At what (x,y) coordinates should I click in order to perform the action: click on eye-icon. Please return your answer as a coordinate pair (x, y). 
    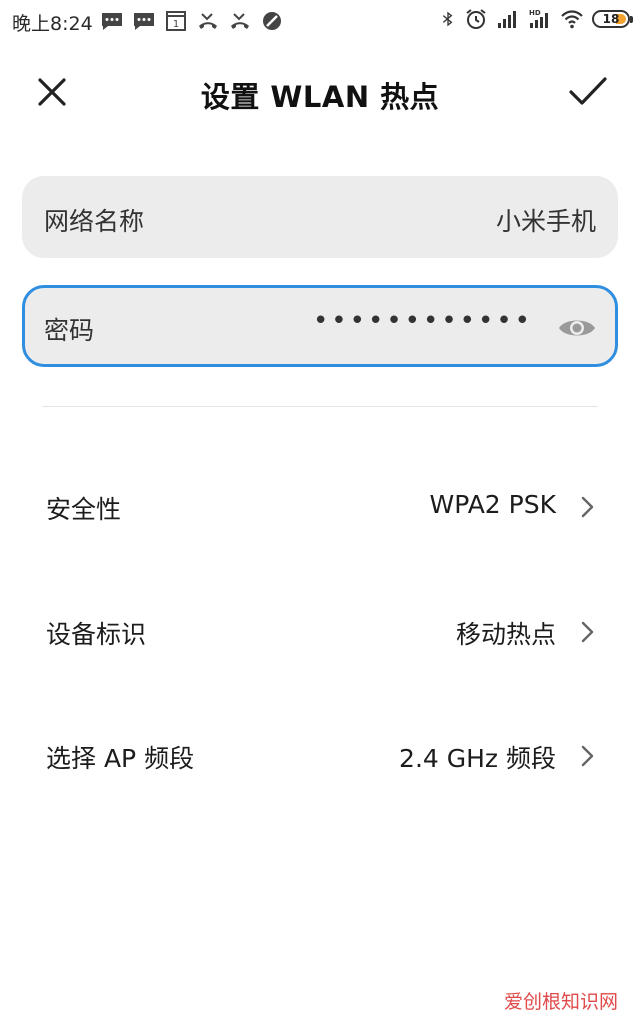
    Looking at the image, I should click on (577, 328).